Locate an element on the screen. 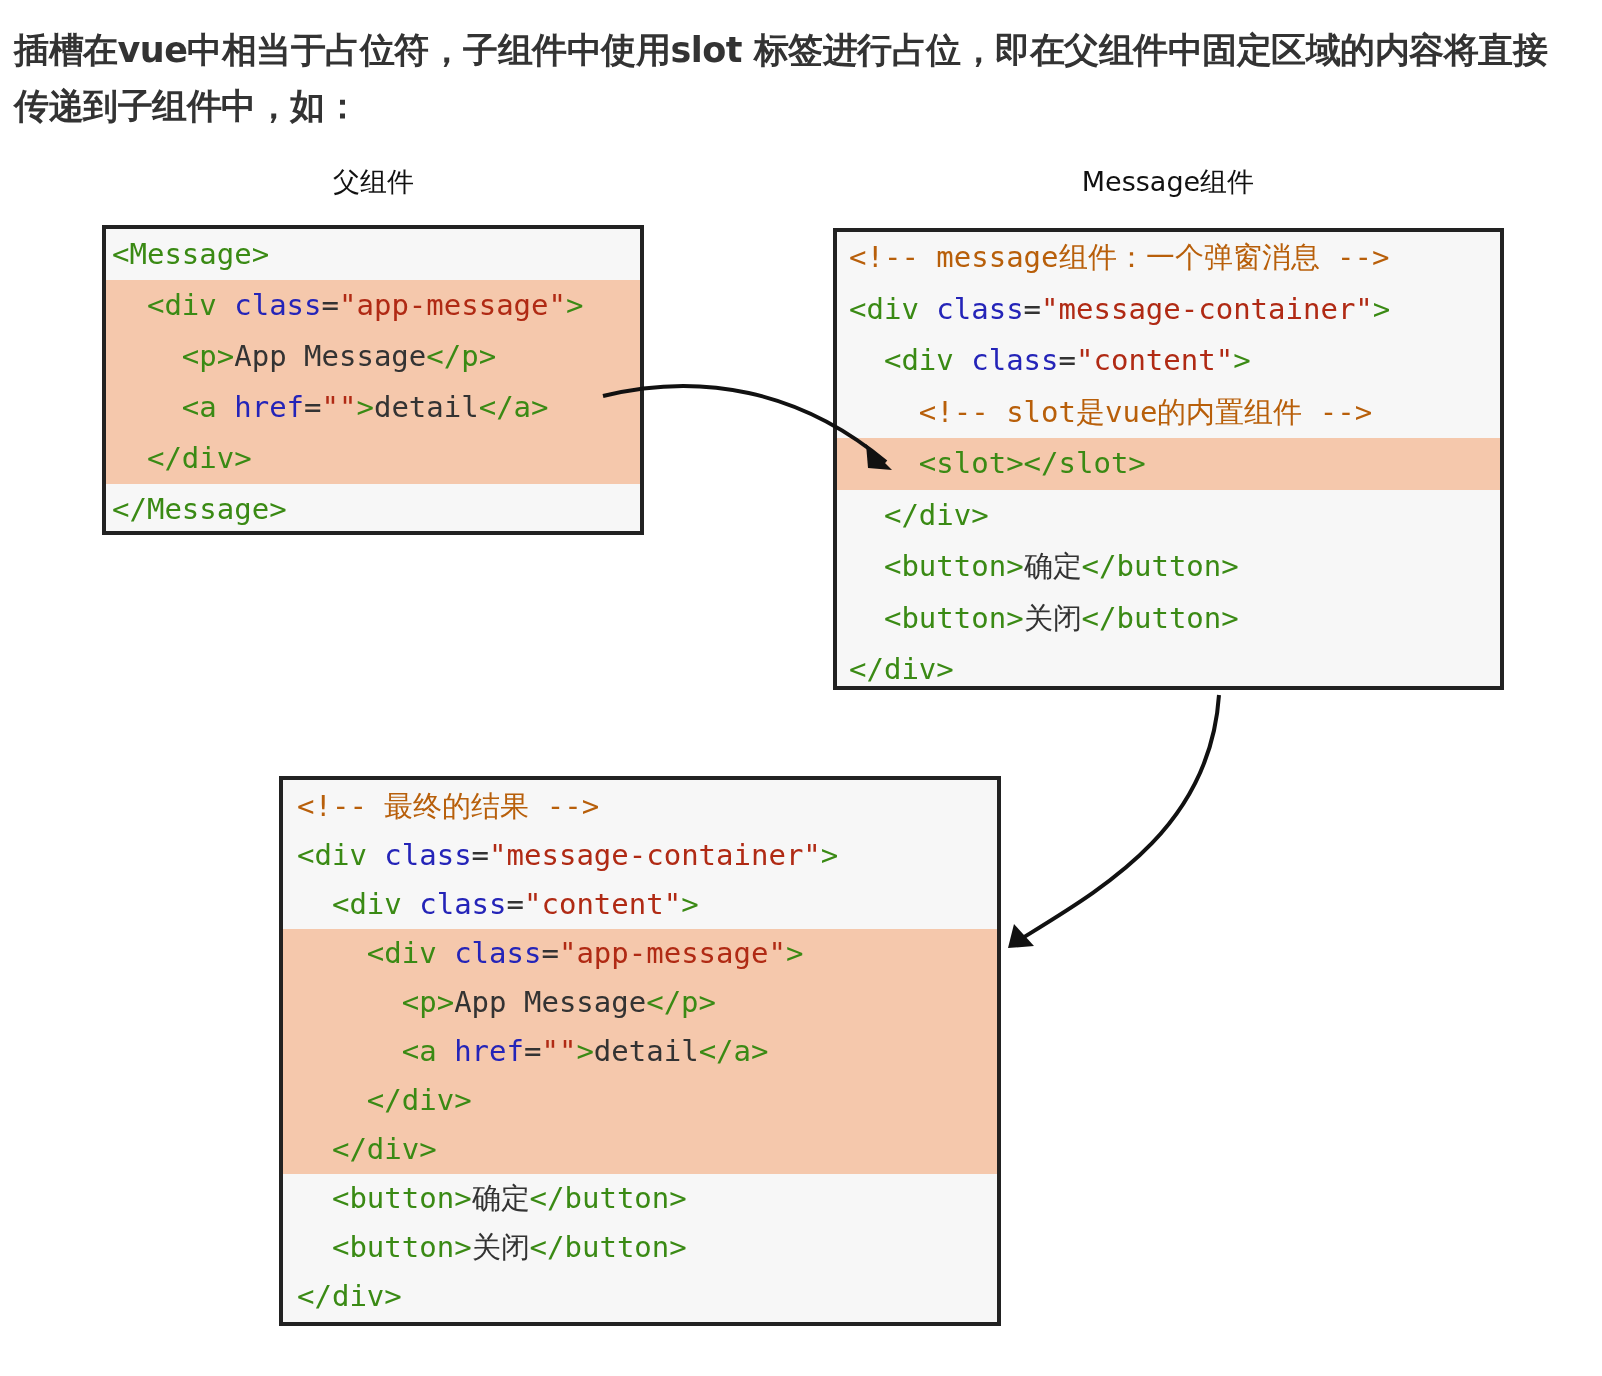  code-line: <!-- message组件：一个弹窗消息 --> is located at coordinates (1119, 257).